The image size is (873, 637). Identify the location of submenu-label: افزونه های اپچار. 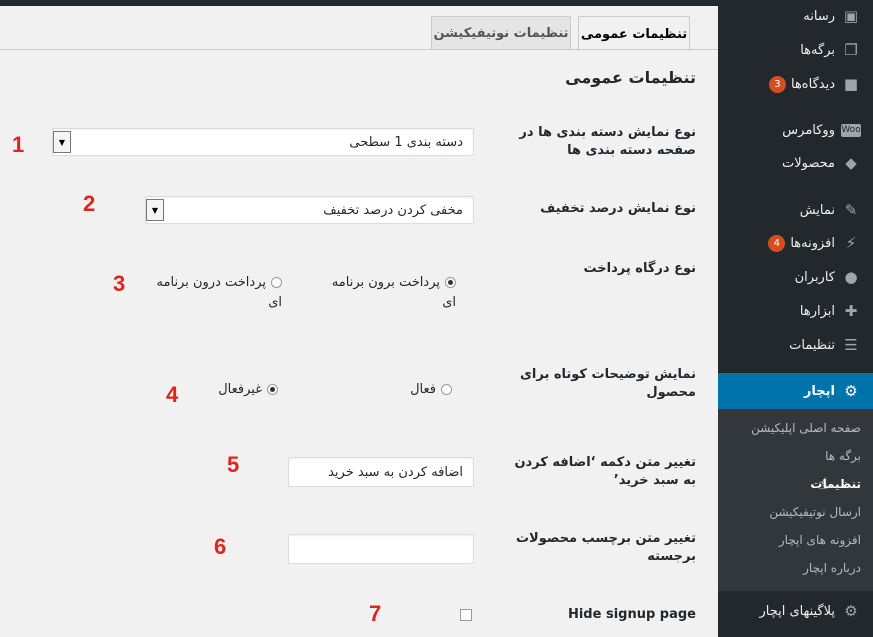
(819, 540).